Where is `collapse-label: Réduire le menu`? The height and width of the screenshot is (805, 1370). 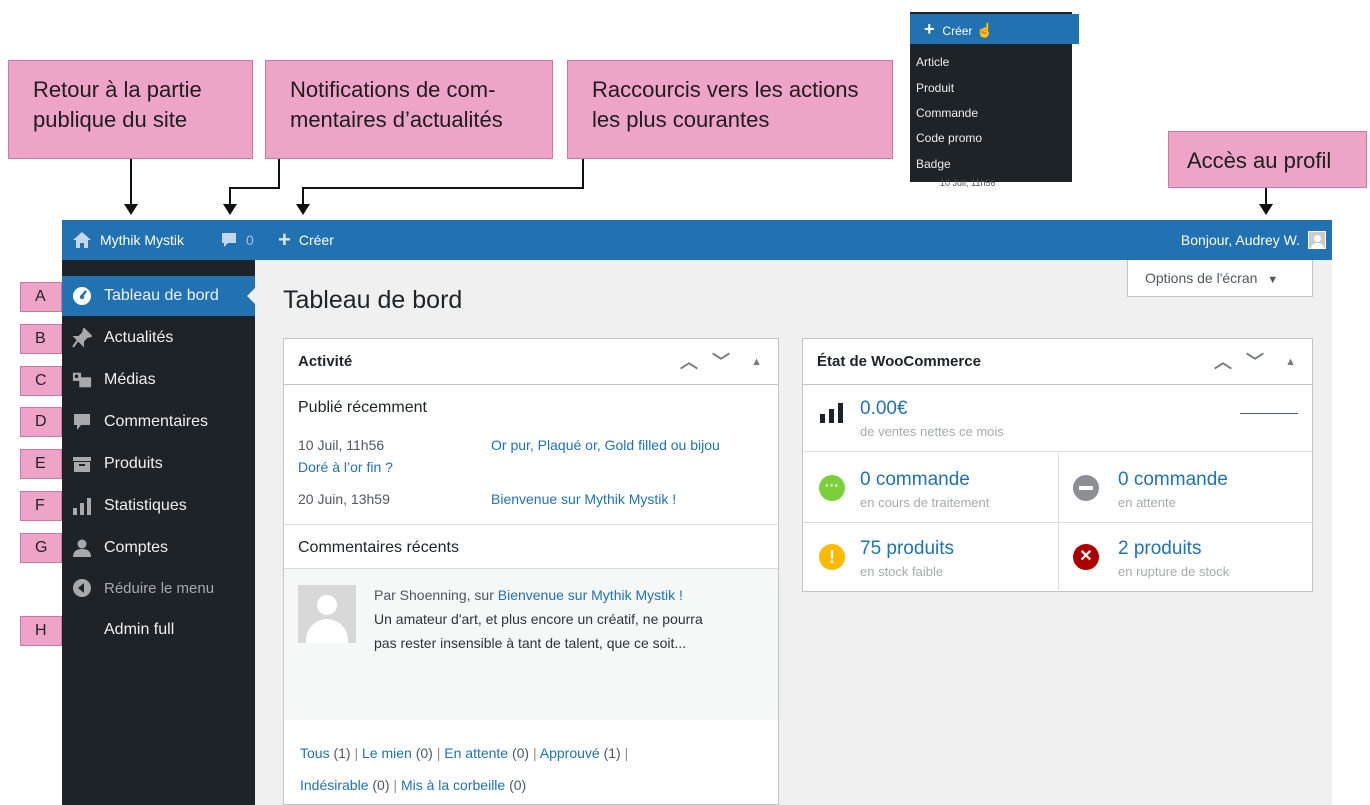
collapse-label: Réduire le menu is located at coordinates (159, 588).